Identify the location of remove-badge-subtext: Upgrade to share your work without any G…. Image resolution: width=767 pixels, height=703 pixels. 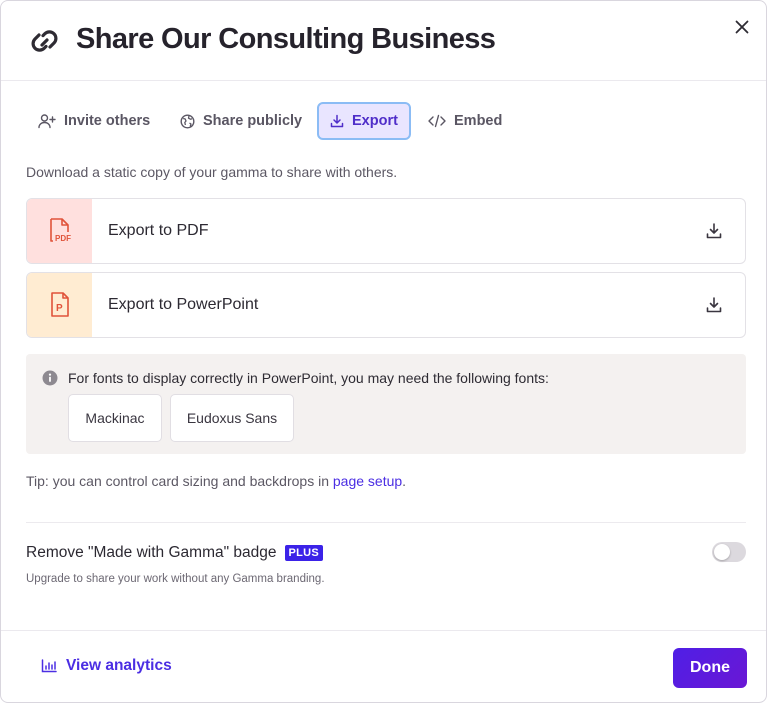
(175, 579).